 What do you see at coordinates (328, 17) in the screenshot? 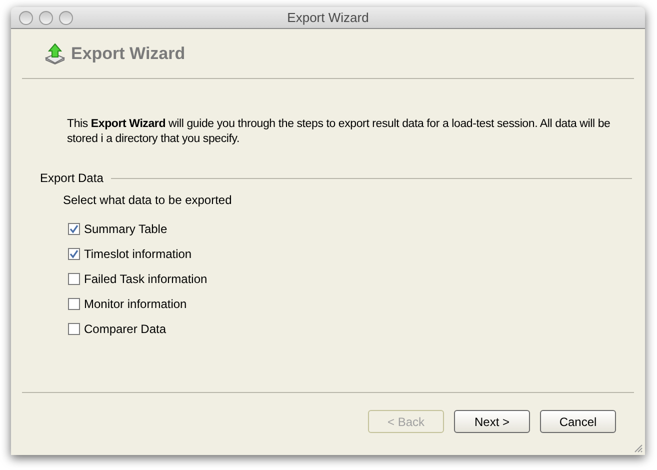
I see `window-title: Export Wizard` at bounding box center [328, 17].